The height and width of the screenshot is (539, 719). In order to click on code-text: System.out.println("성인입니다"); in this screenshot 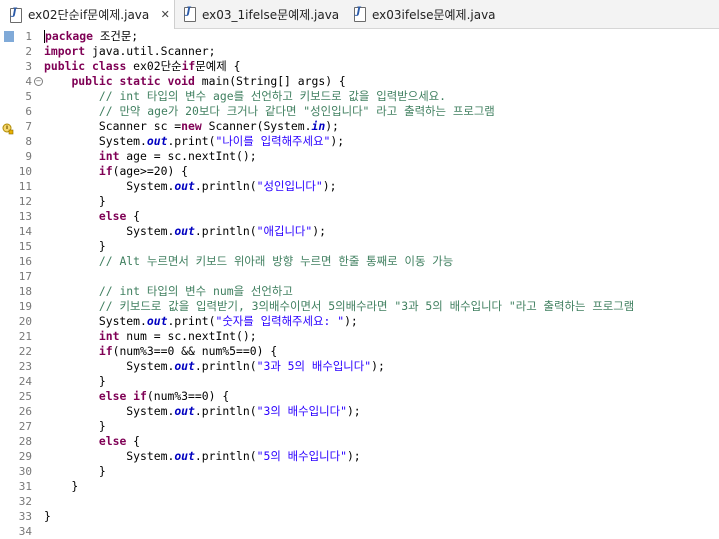, I will do `click(190, 186)`.